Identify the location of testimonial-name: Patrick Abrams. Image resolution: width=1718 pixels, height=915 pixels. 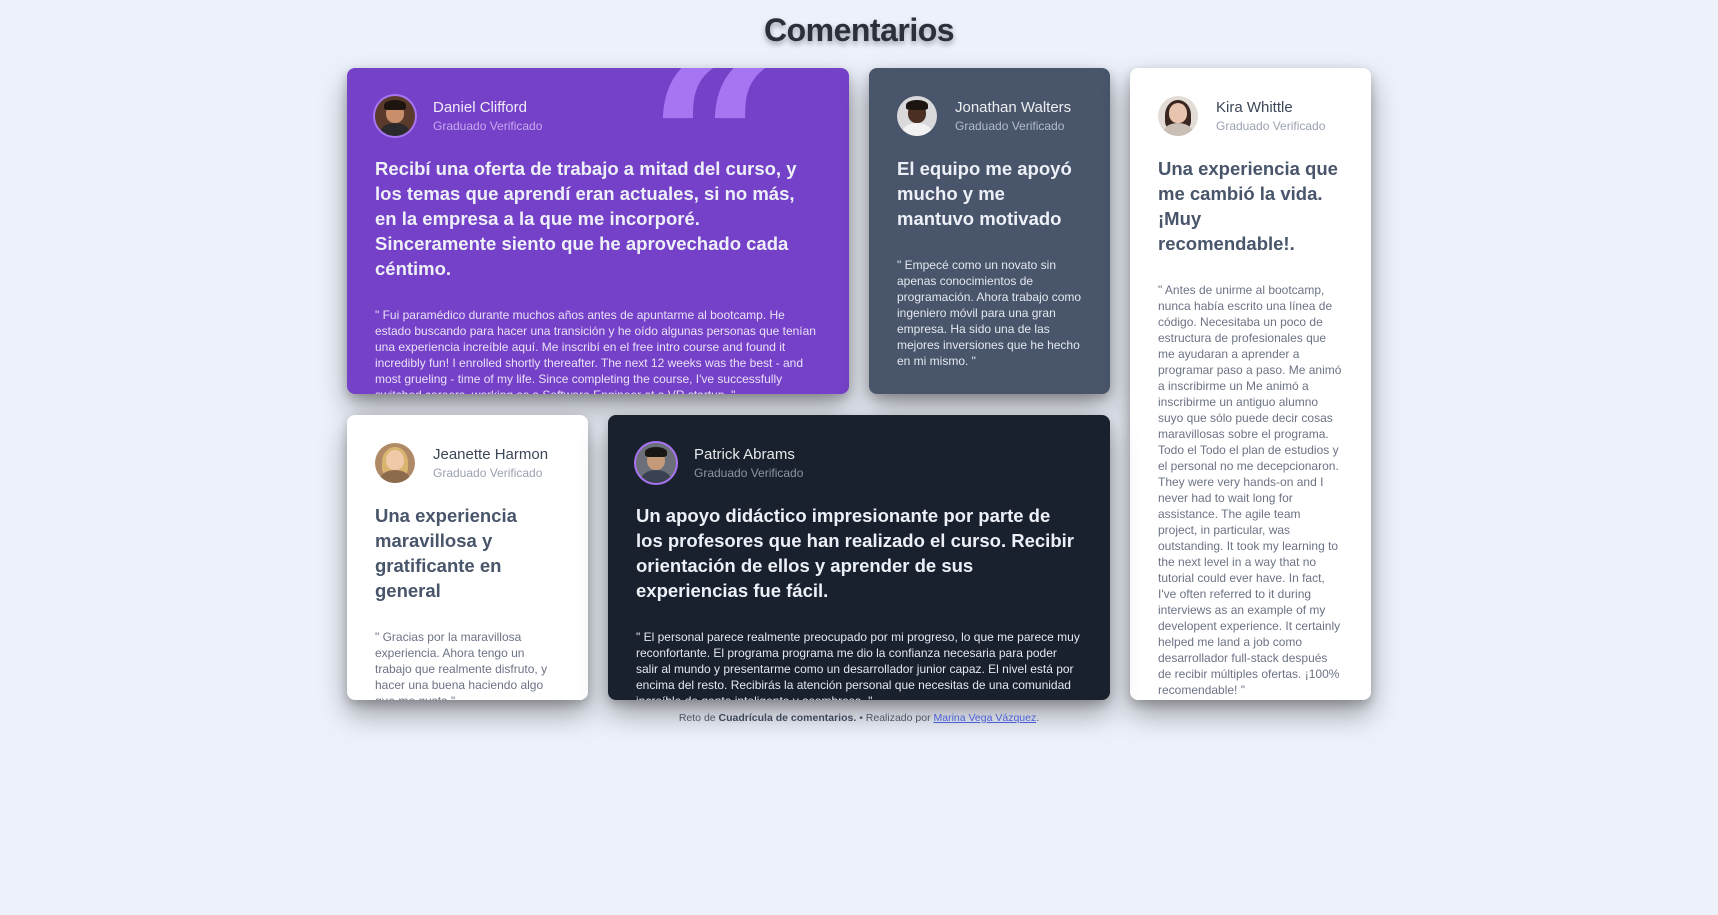
(744, 454).